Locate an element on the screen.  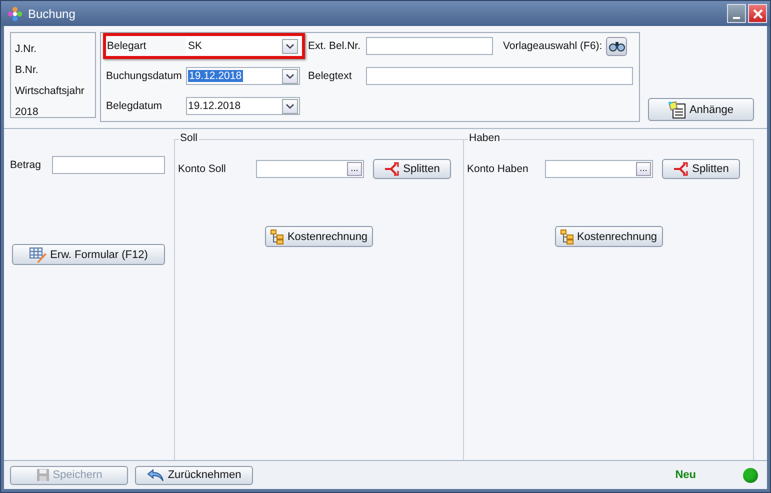
attachments-button: Anhänge is located at coordinates (701, 109).